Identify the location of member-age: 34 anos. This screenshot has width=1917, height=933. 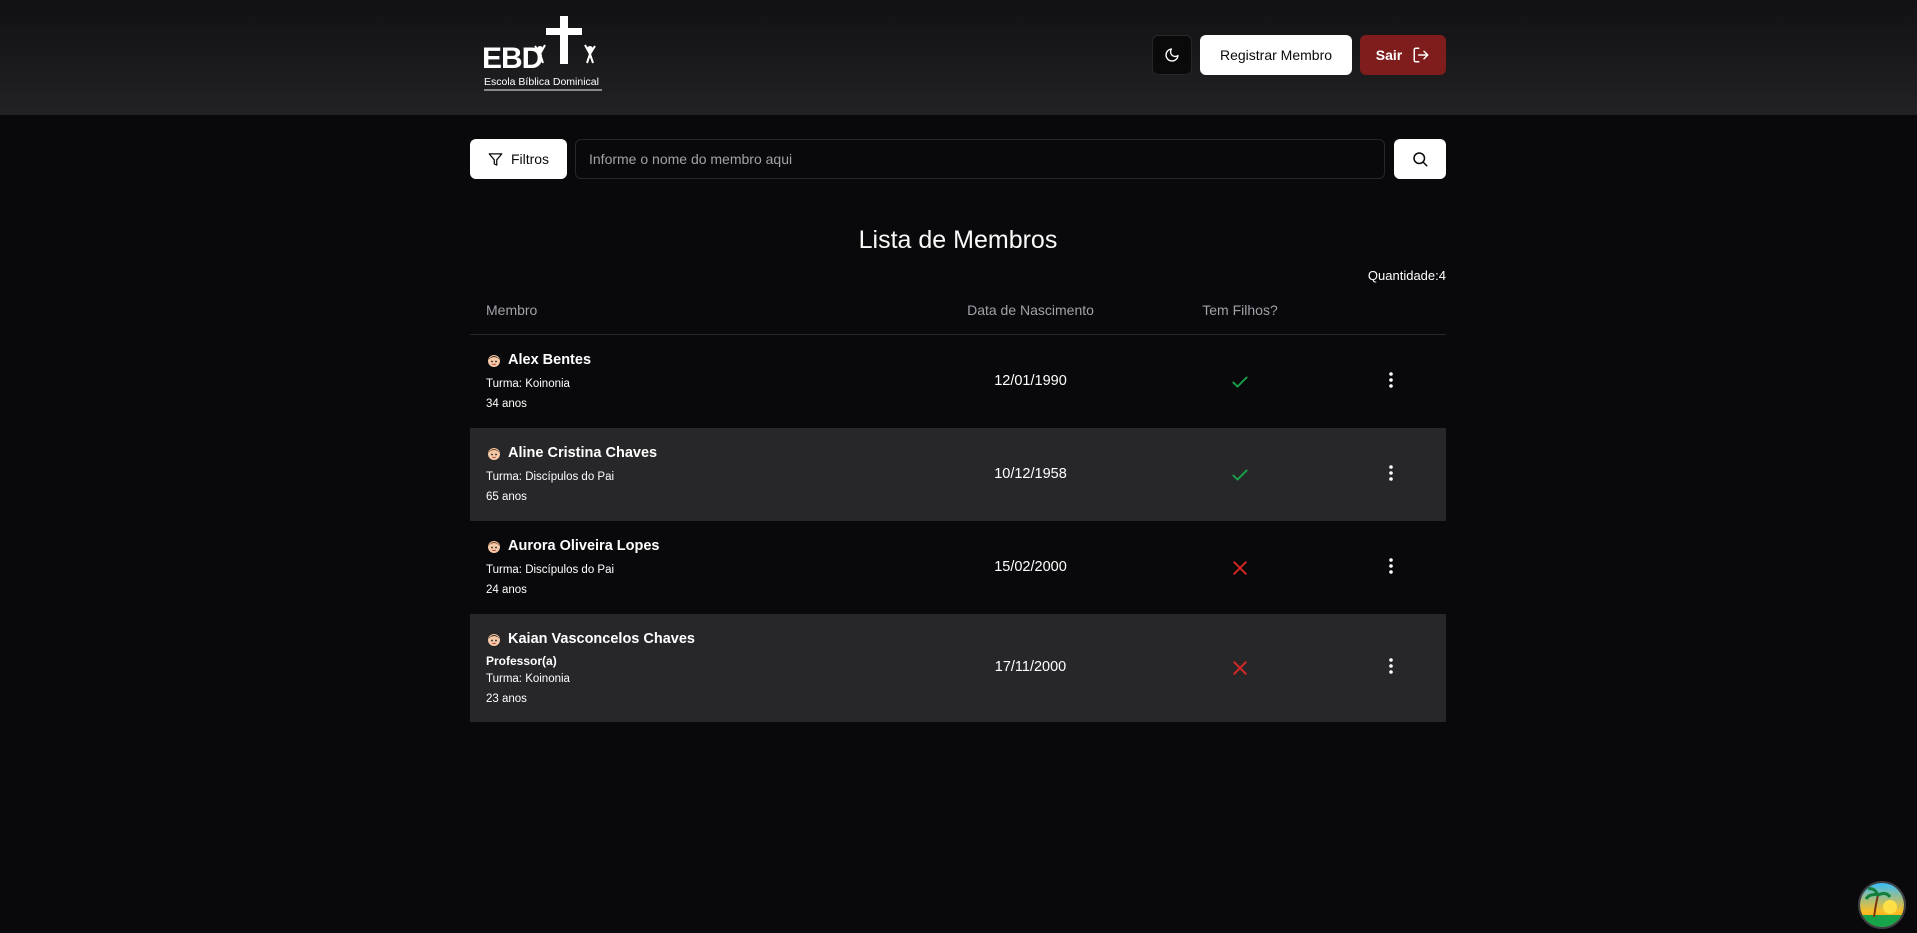
(506, 404).